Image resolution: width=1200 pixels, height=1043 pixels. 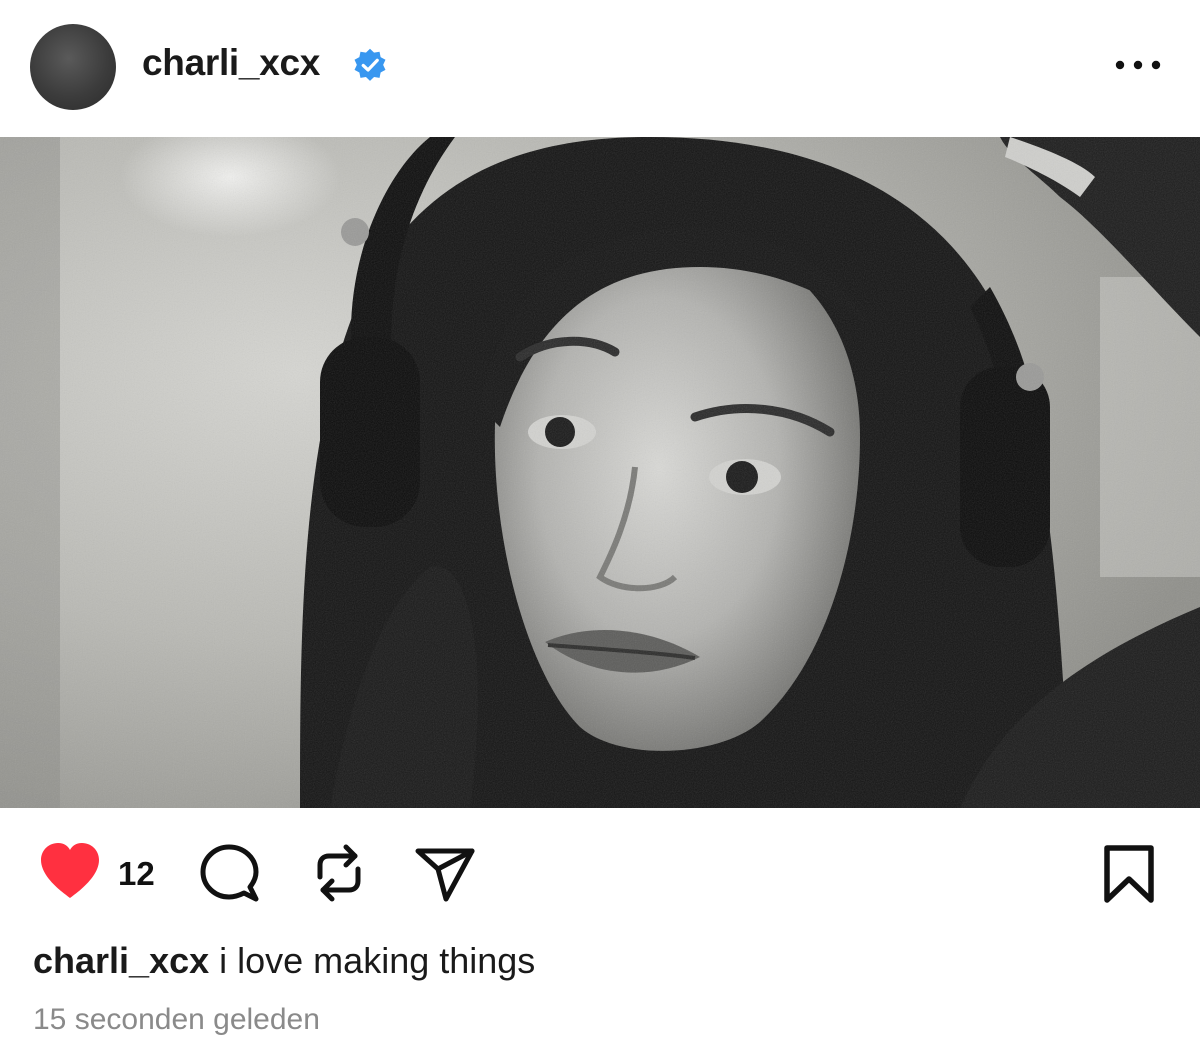 I want to click on username: charli_xcx, so click(x=231, y=63).